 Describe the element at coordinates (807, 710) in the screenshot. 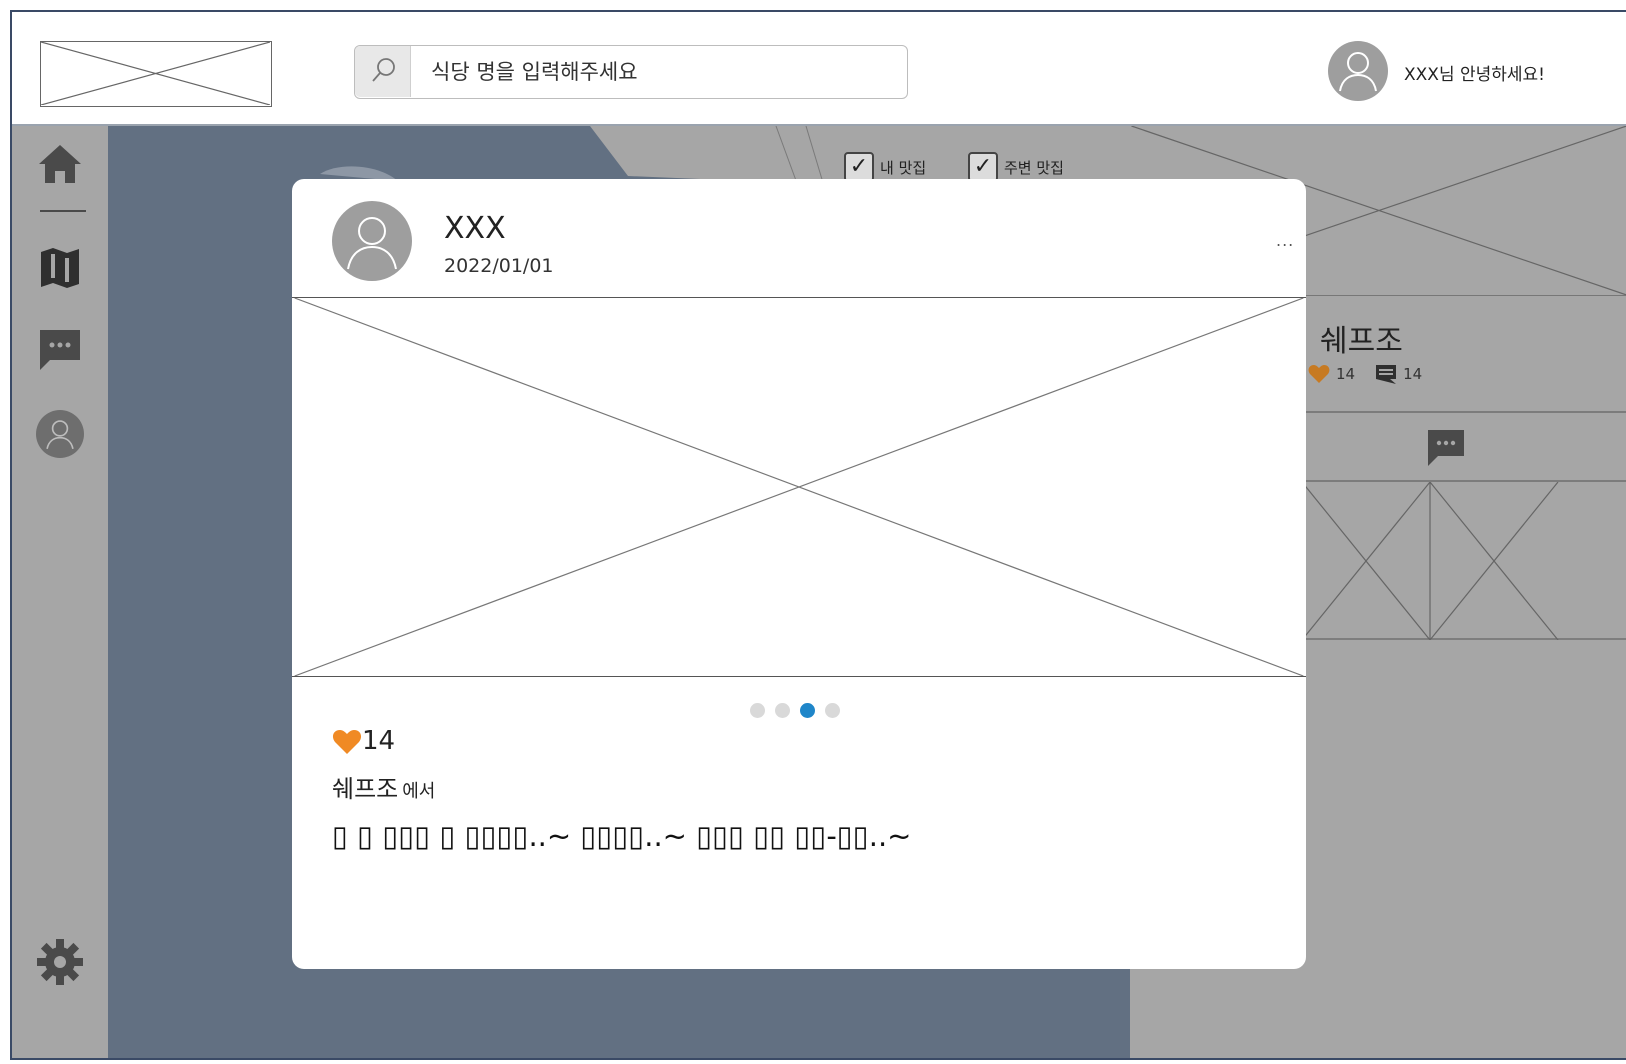

I see `carousel-dot-active` at that location.